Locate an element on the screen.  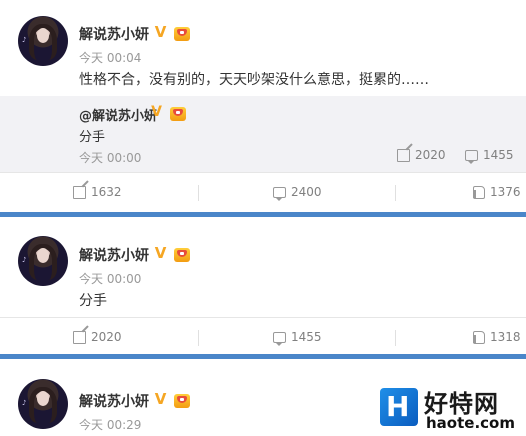
repost-count: 1632 is located at coordinates (106, 192).